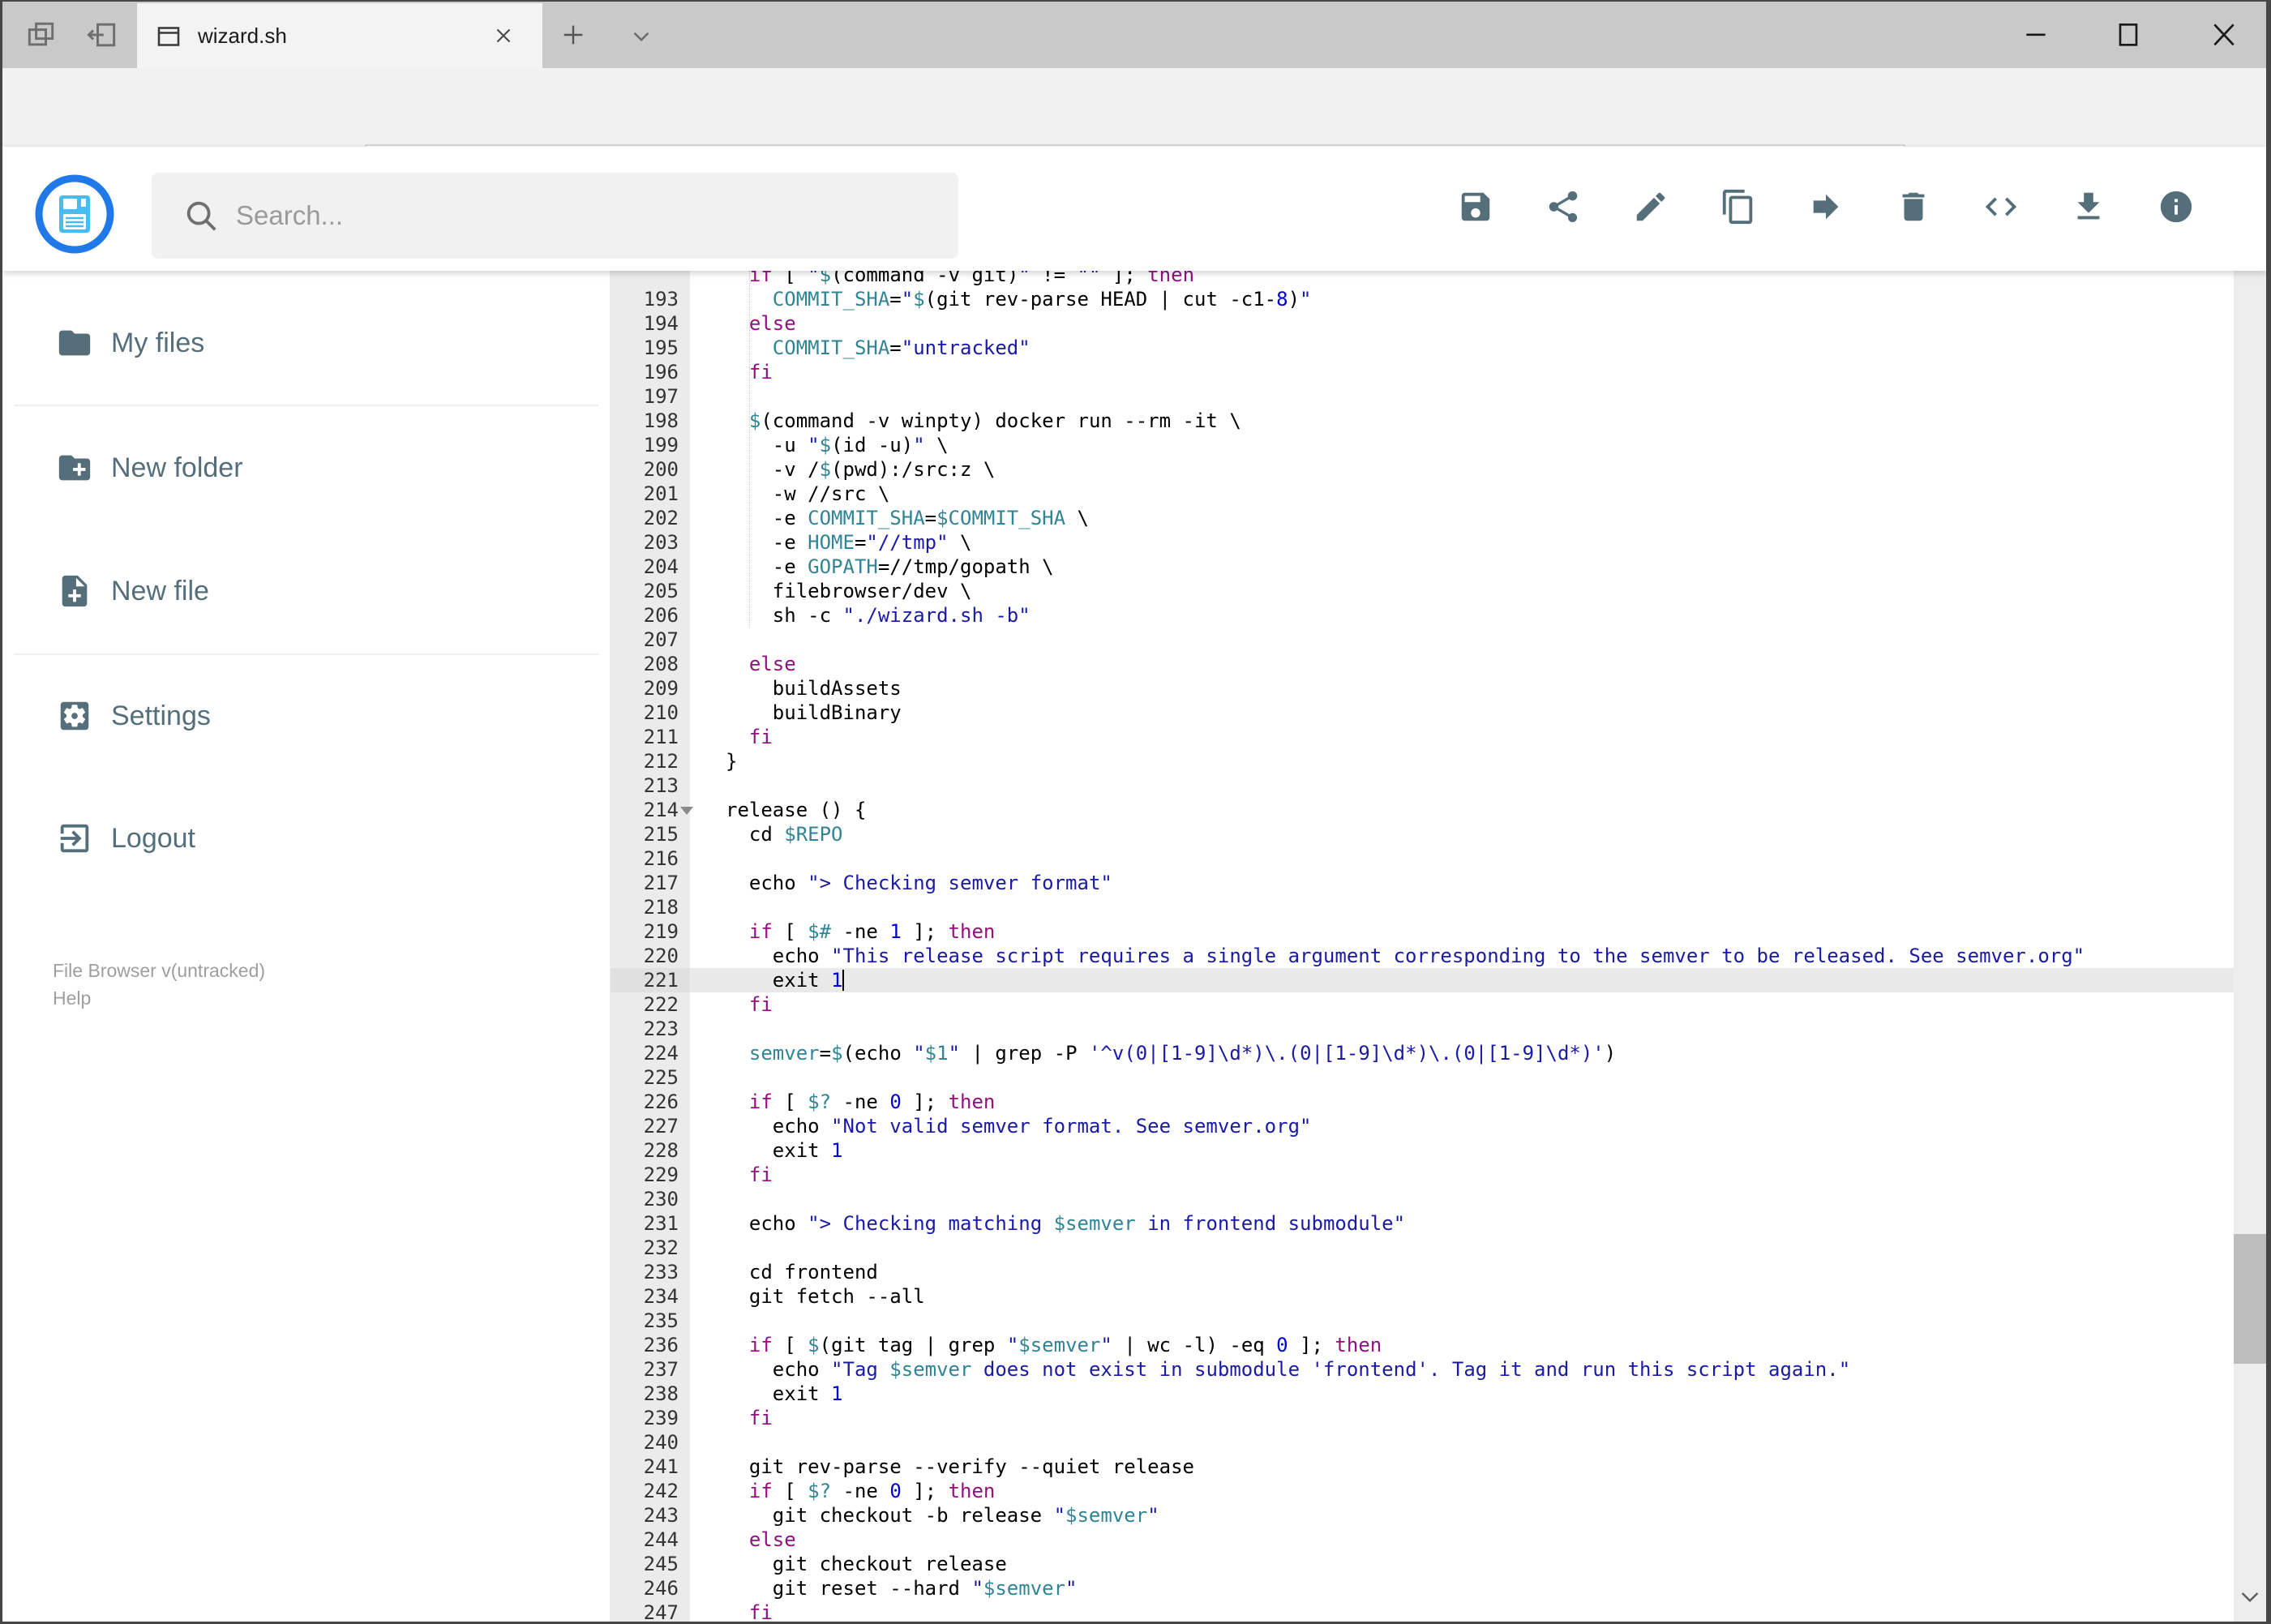 Image resolution: width=2271 pixels, height=1624 pixels. Describe the element at coordinates (890, 567) in the screenshot. I see `code-line: -e GOPATH=//tmp/gopath \` at that location.